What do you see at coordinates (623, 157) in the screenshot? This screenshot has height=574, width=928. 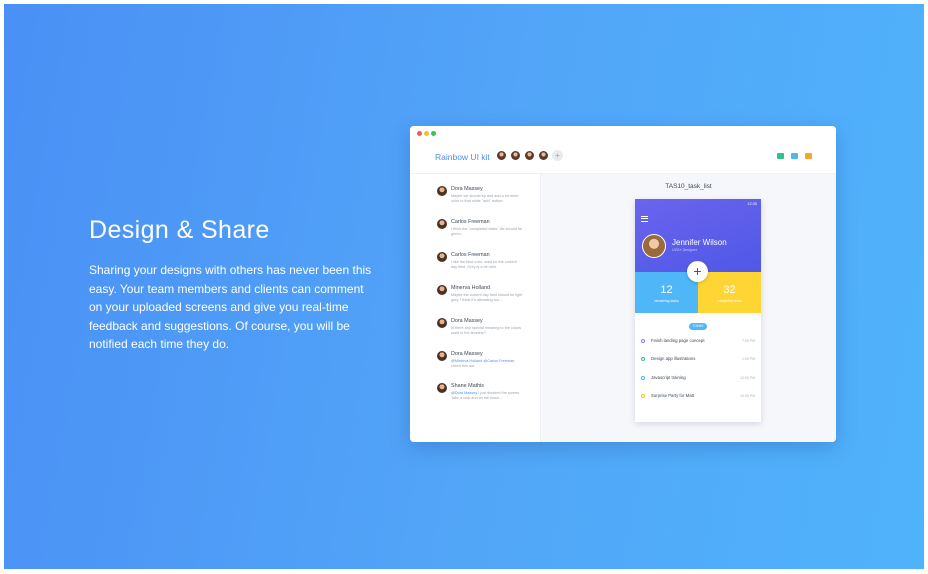 I see `app-header: Rainbow UI kit +` at bounding box center [623, 157].